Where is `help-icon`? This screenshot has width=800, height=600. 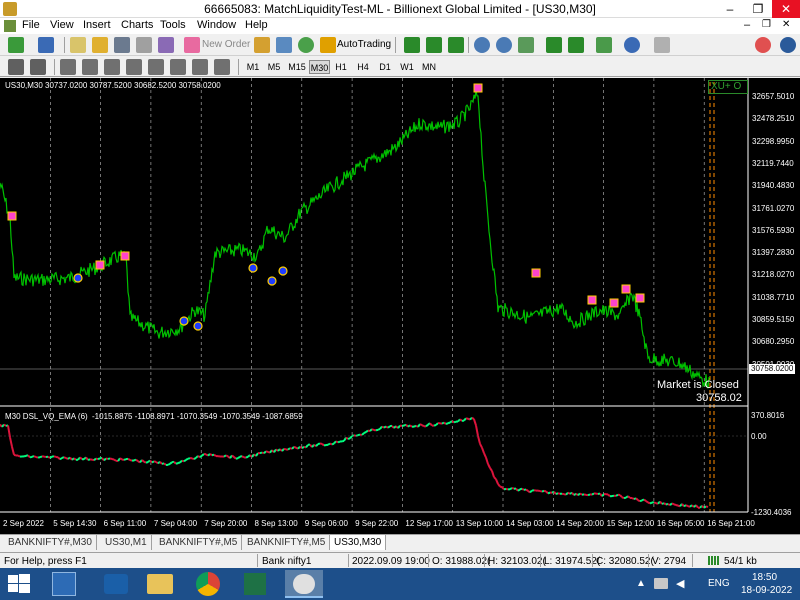 help-icon is located at coordinates (788, 45).